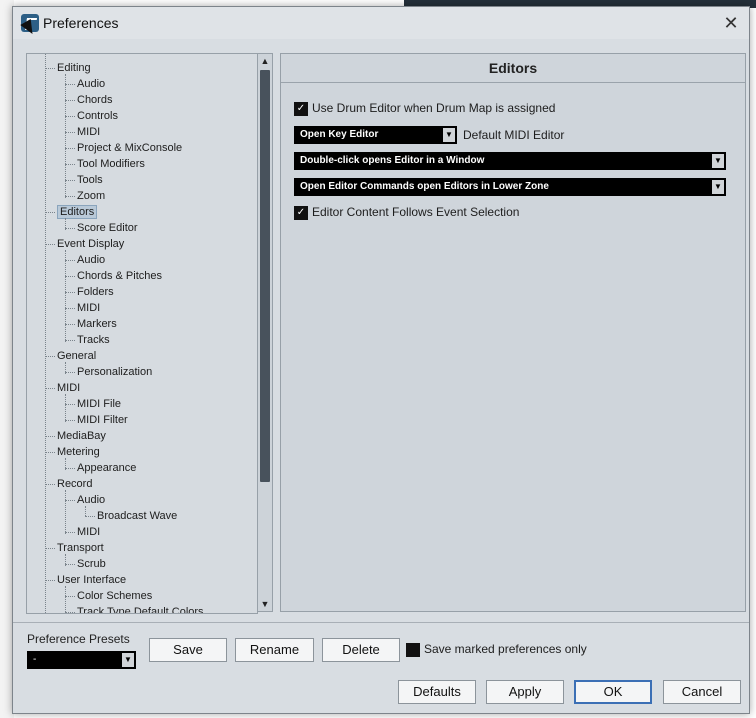 Image resolution: width=756 pixels, height=718 pixels. I want to click on preference-presets-label: Preference Presets, so click(78, 639).